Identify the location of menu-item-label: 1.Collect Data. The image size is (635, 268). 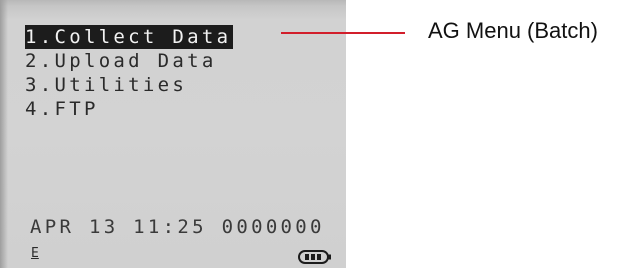
(129, 37).